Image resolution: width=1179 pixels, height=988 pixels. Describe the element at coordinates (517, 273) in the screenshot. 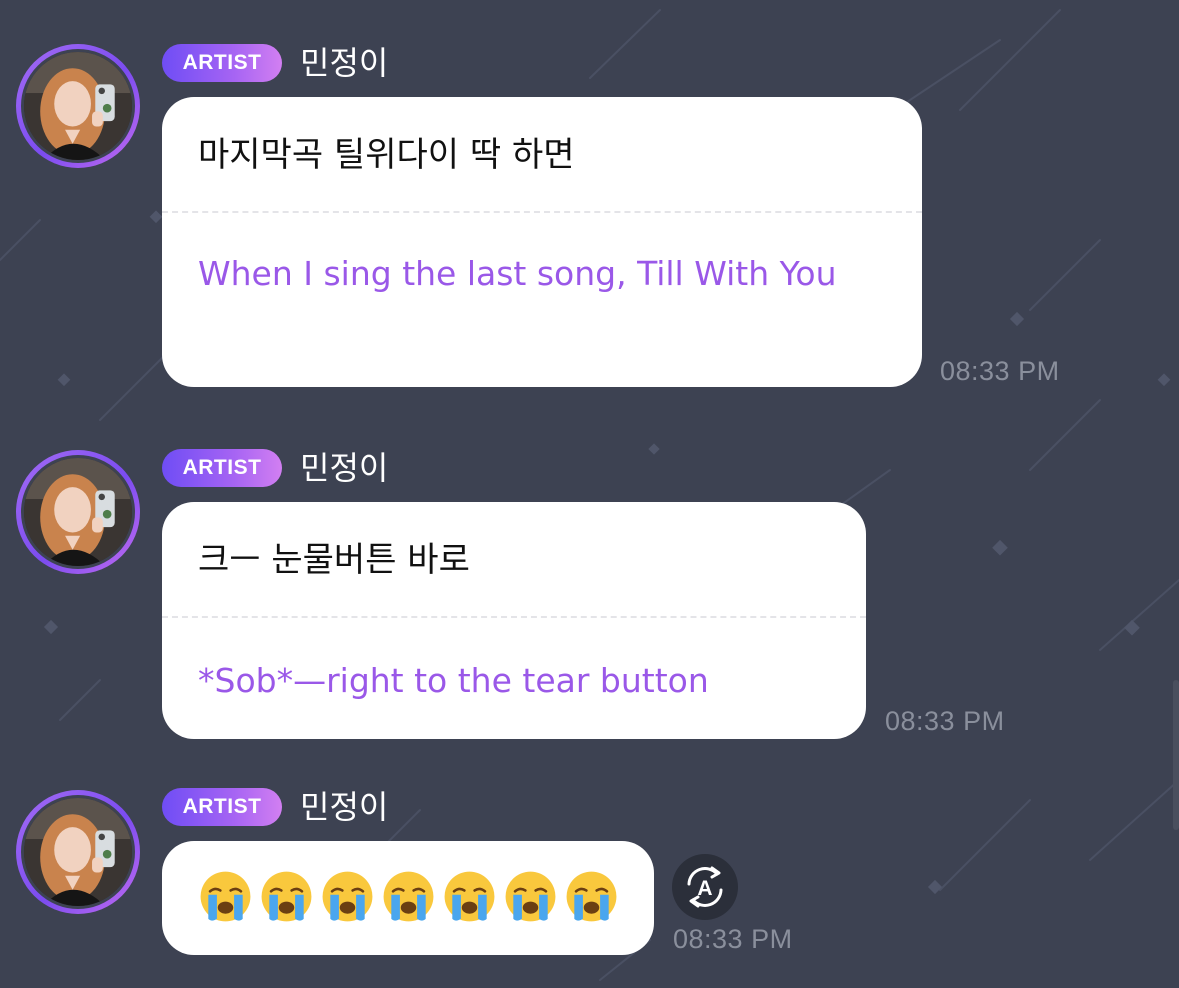

I see `translated-text: When I sing the last song, Till With You` at that location.